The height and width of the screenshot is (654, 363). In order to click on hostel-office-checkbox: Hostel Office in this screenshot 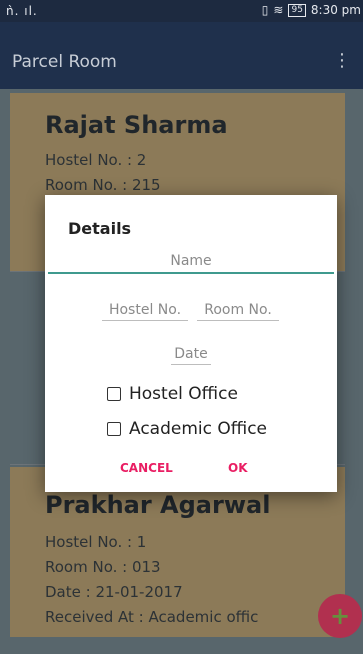, I will do `click(172, 394)`.